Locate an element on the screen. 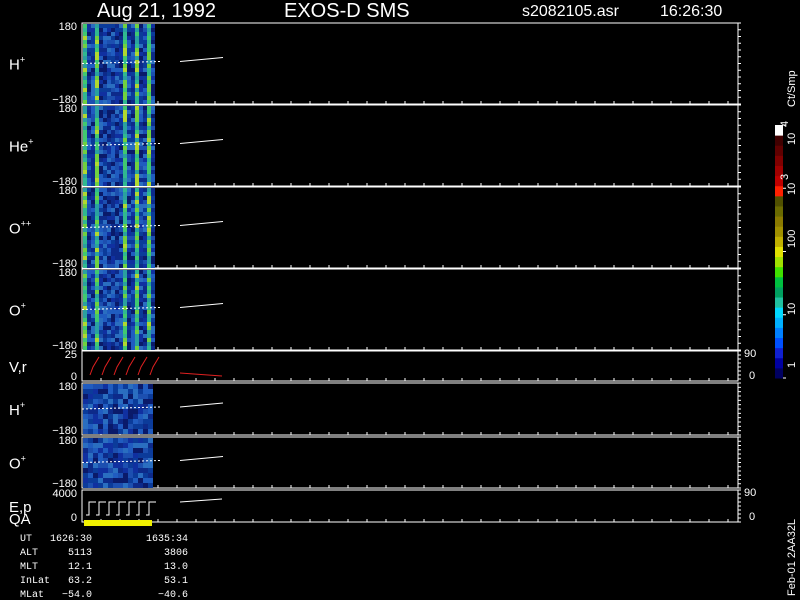 The width and height of the screenshot is (800, 600). panel-label-2: QA is located at coordinates (20, 519).